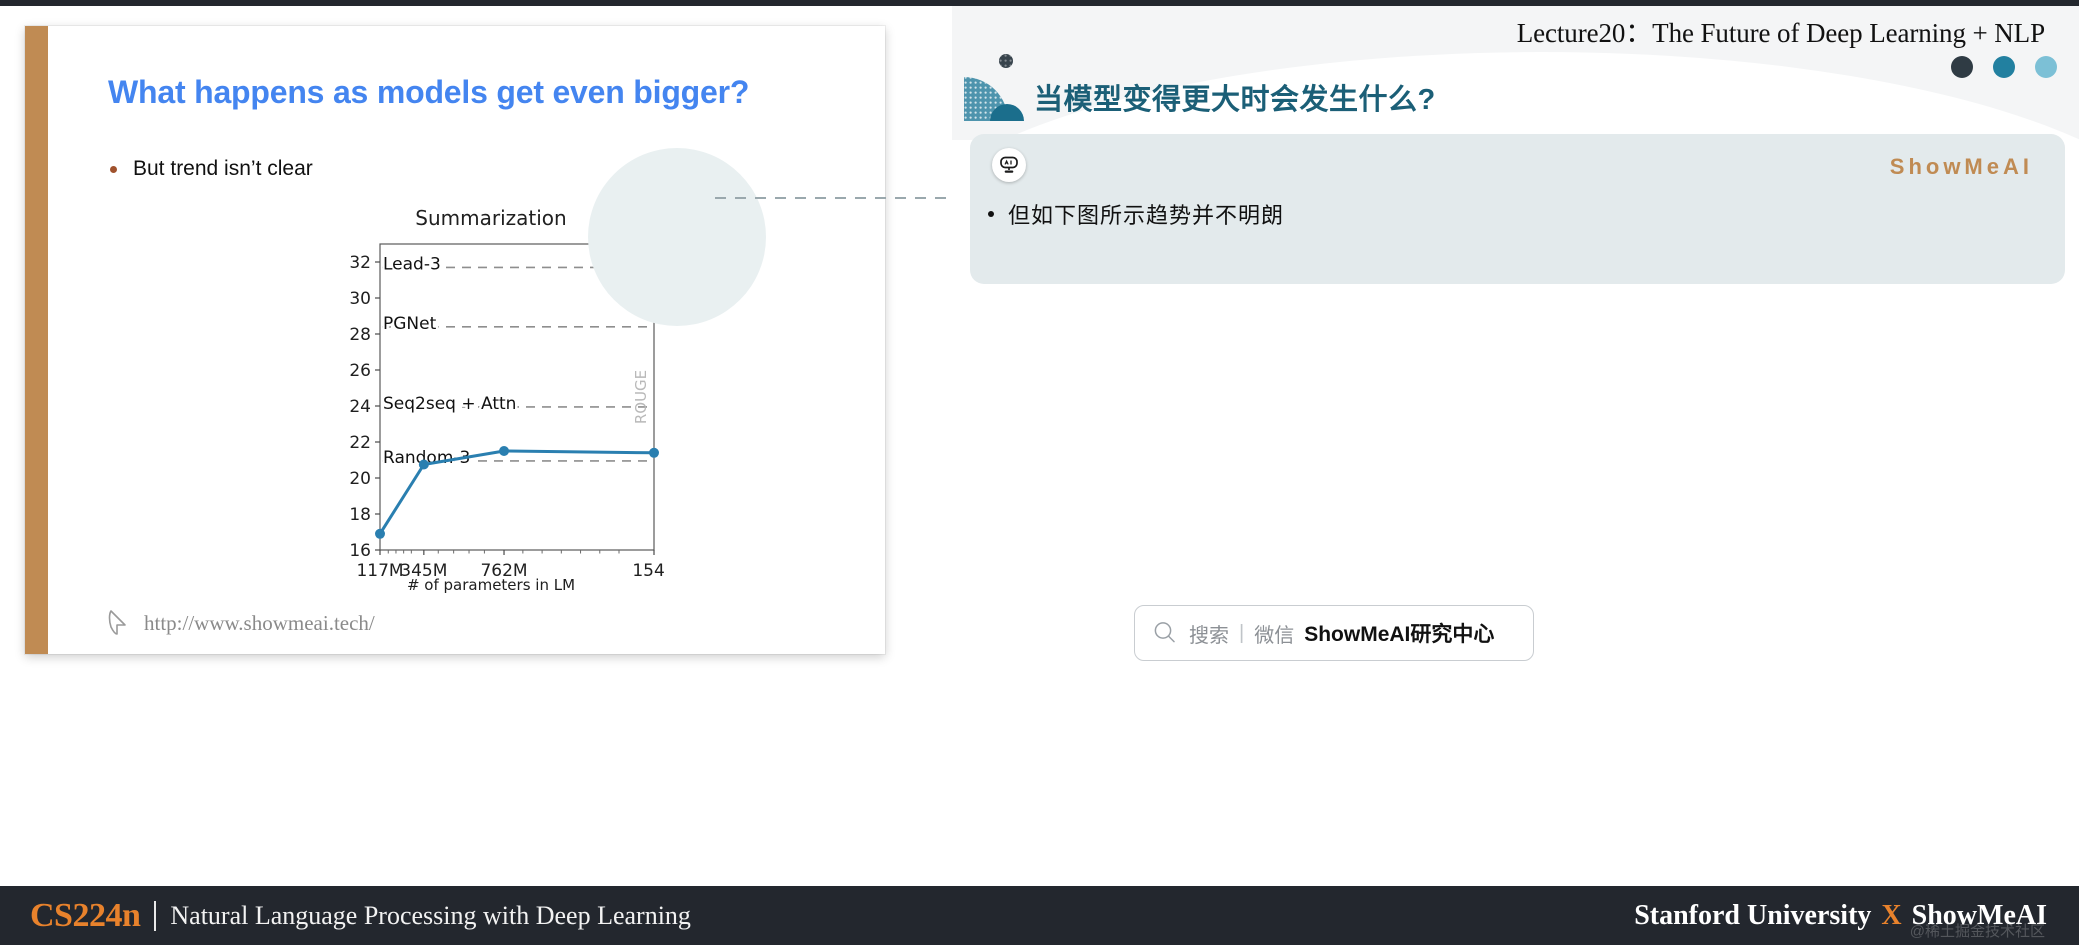 This screenshot has width=2079, height=945. Describe the element at coordinates (223, 168) in the screenshot. I see `slide-bullet-label: But trend isn’t clear` at that location.